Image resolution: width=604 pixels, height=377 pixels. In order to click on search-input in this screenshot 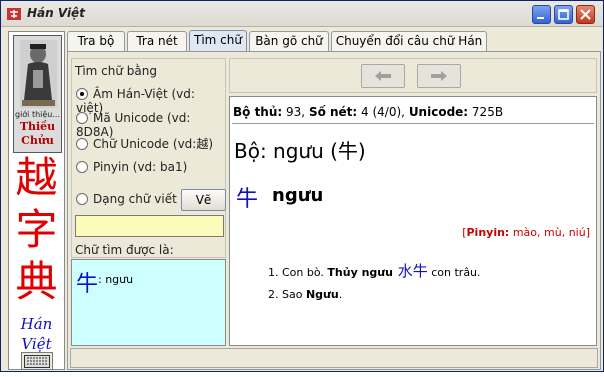, I will do `click(149, 226)`.